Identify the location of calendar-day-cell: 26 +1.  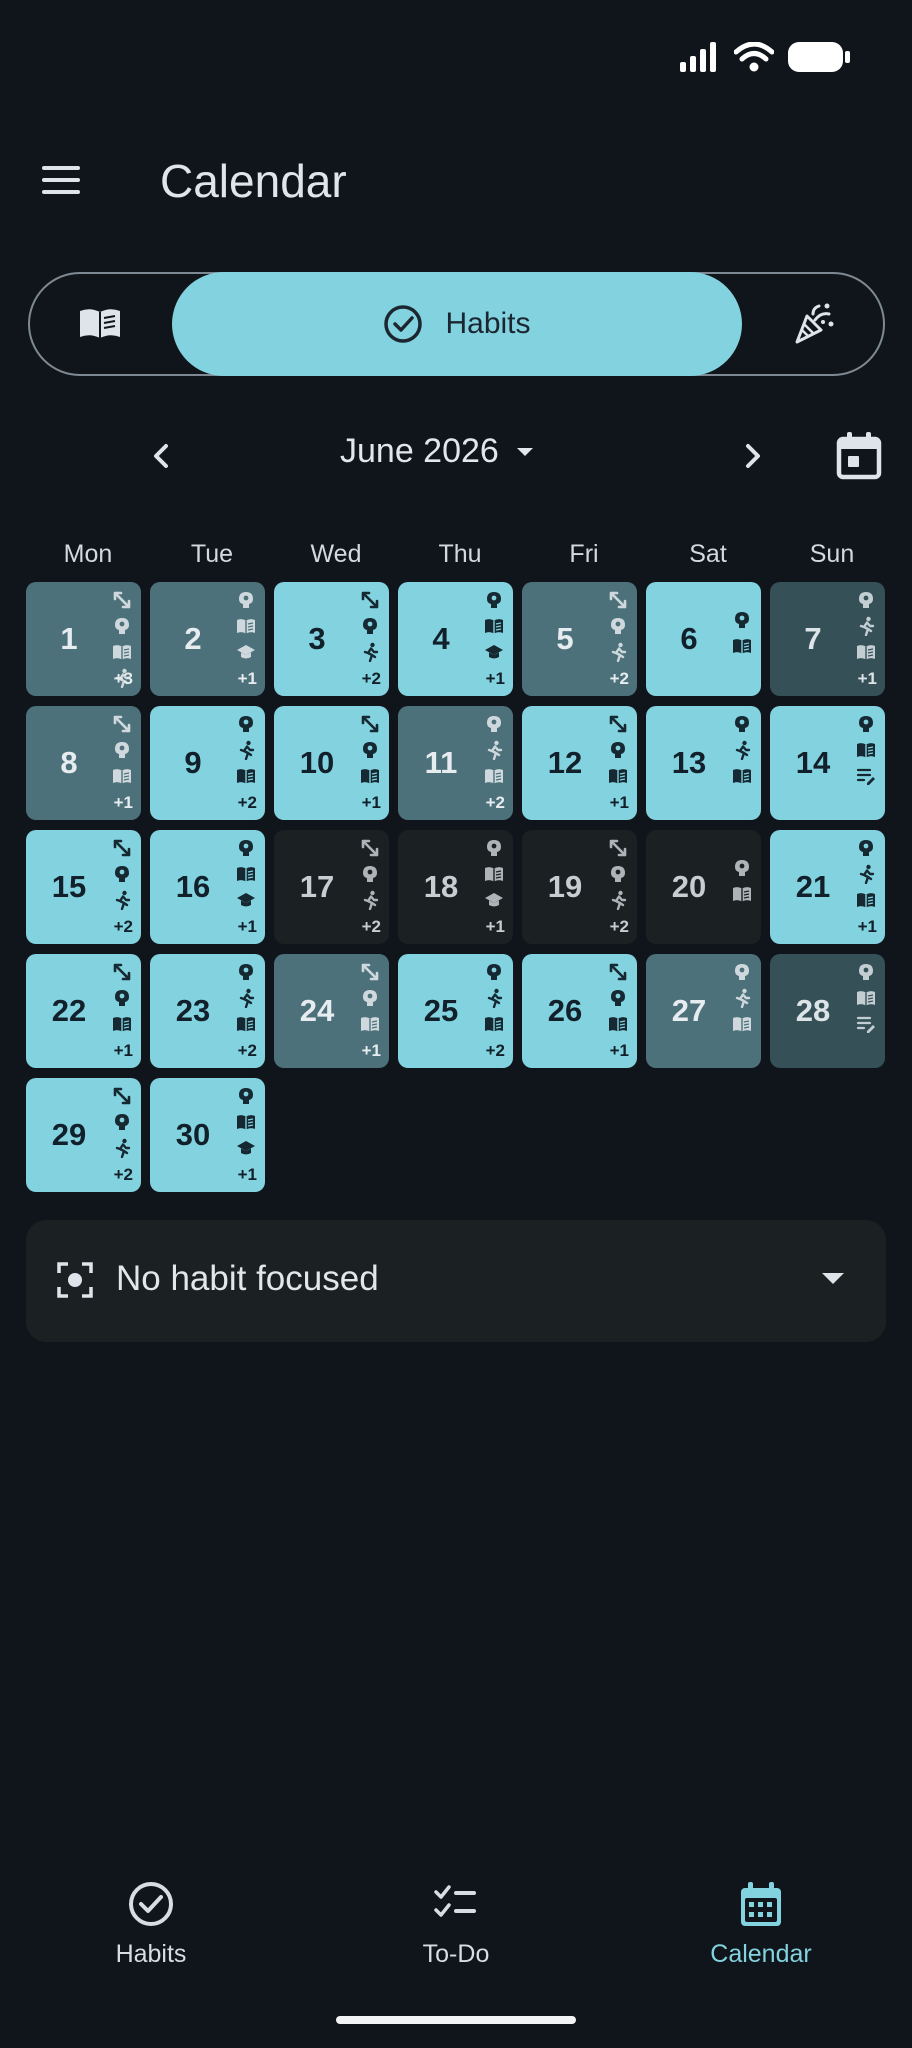
(579, 1011).